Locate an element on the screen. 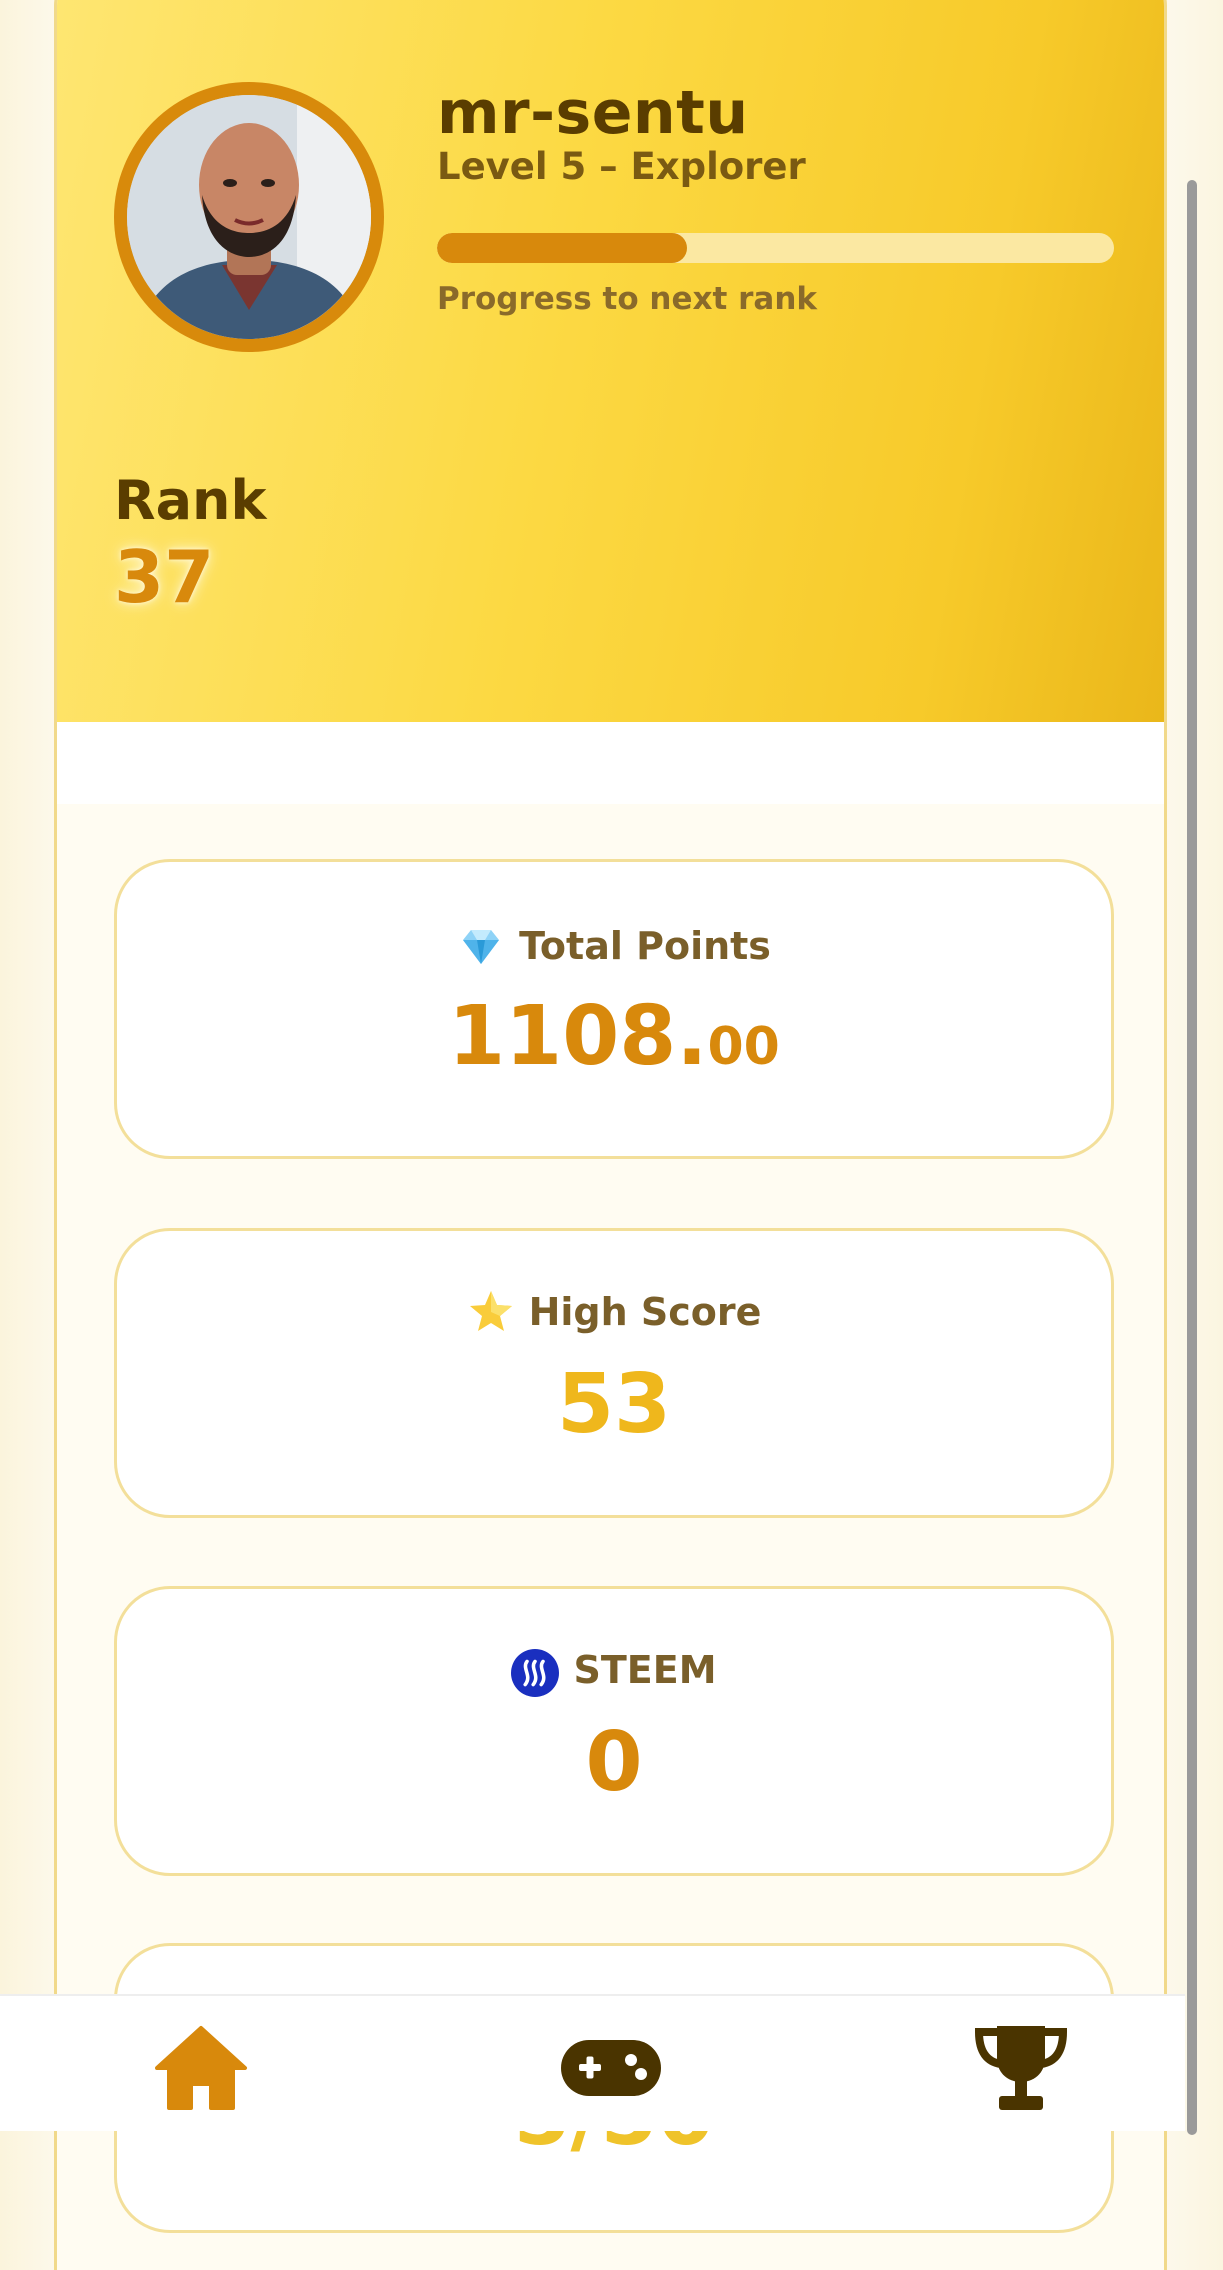  progress-label: Progress to next rank is located at coordinates (627, 299).